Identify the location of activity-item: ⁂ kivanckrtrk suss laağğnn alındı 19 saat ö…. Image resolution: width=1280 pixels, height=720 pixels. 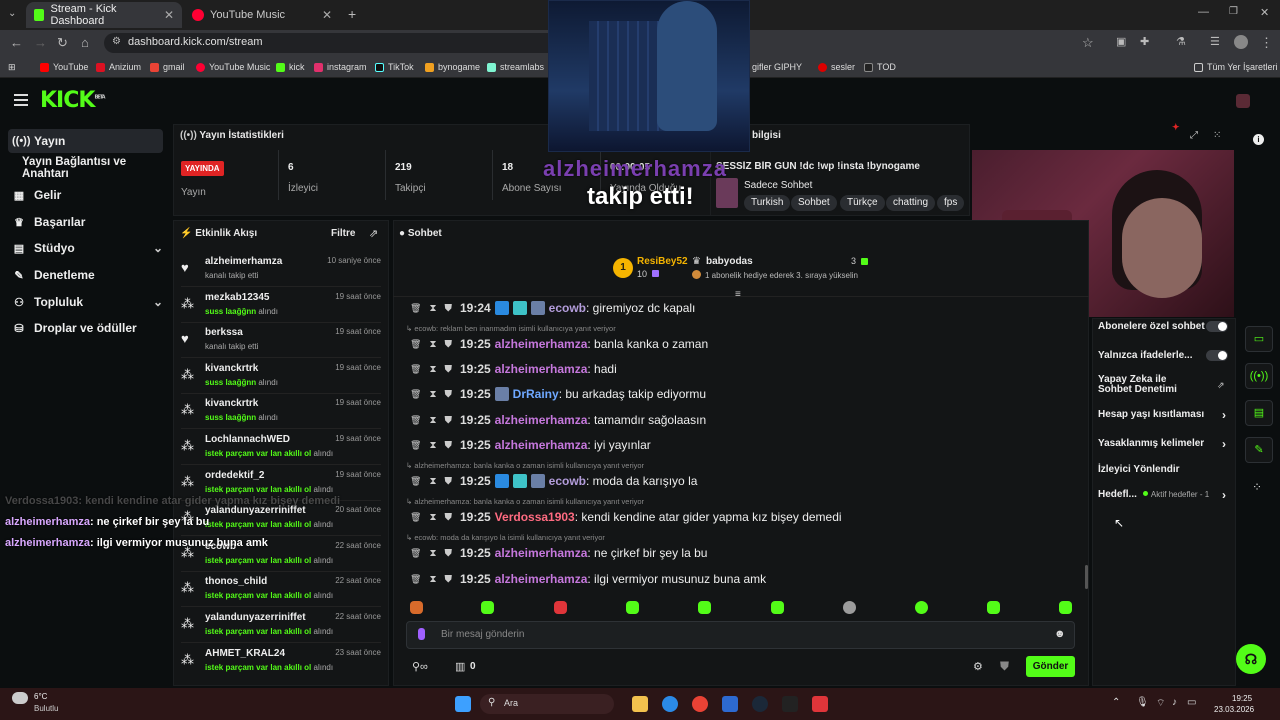
(281, 380).